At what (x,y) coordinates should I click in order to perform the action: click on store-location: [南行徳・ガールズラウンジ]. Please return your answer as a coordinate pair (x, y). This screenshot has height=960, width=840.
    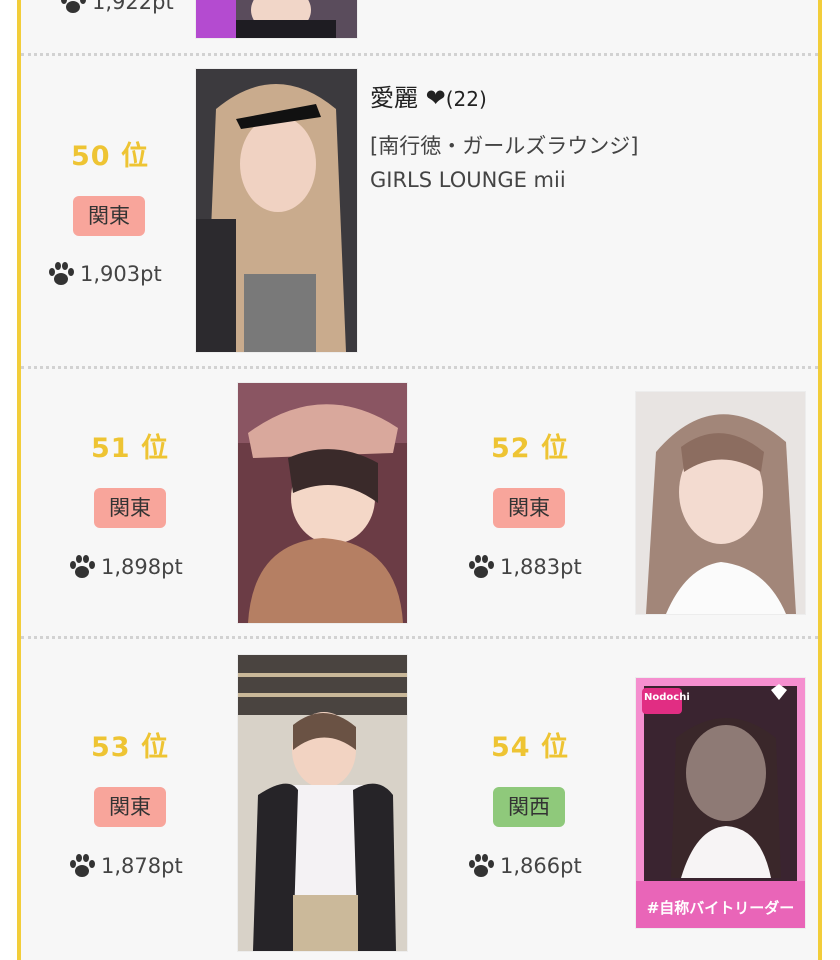
    Looking at the image, I should click on (504, 146).